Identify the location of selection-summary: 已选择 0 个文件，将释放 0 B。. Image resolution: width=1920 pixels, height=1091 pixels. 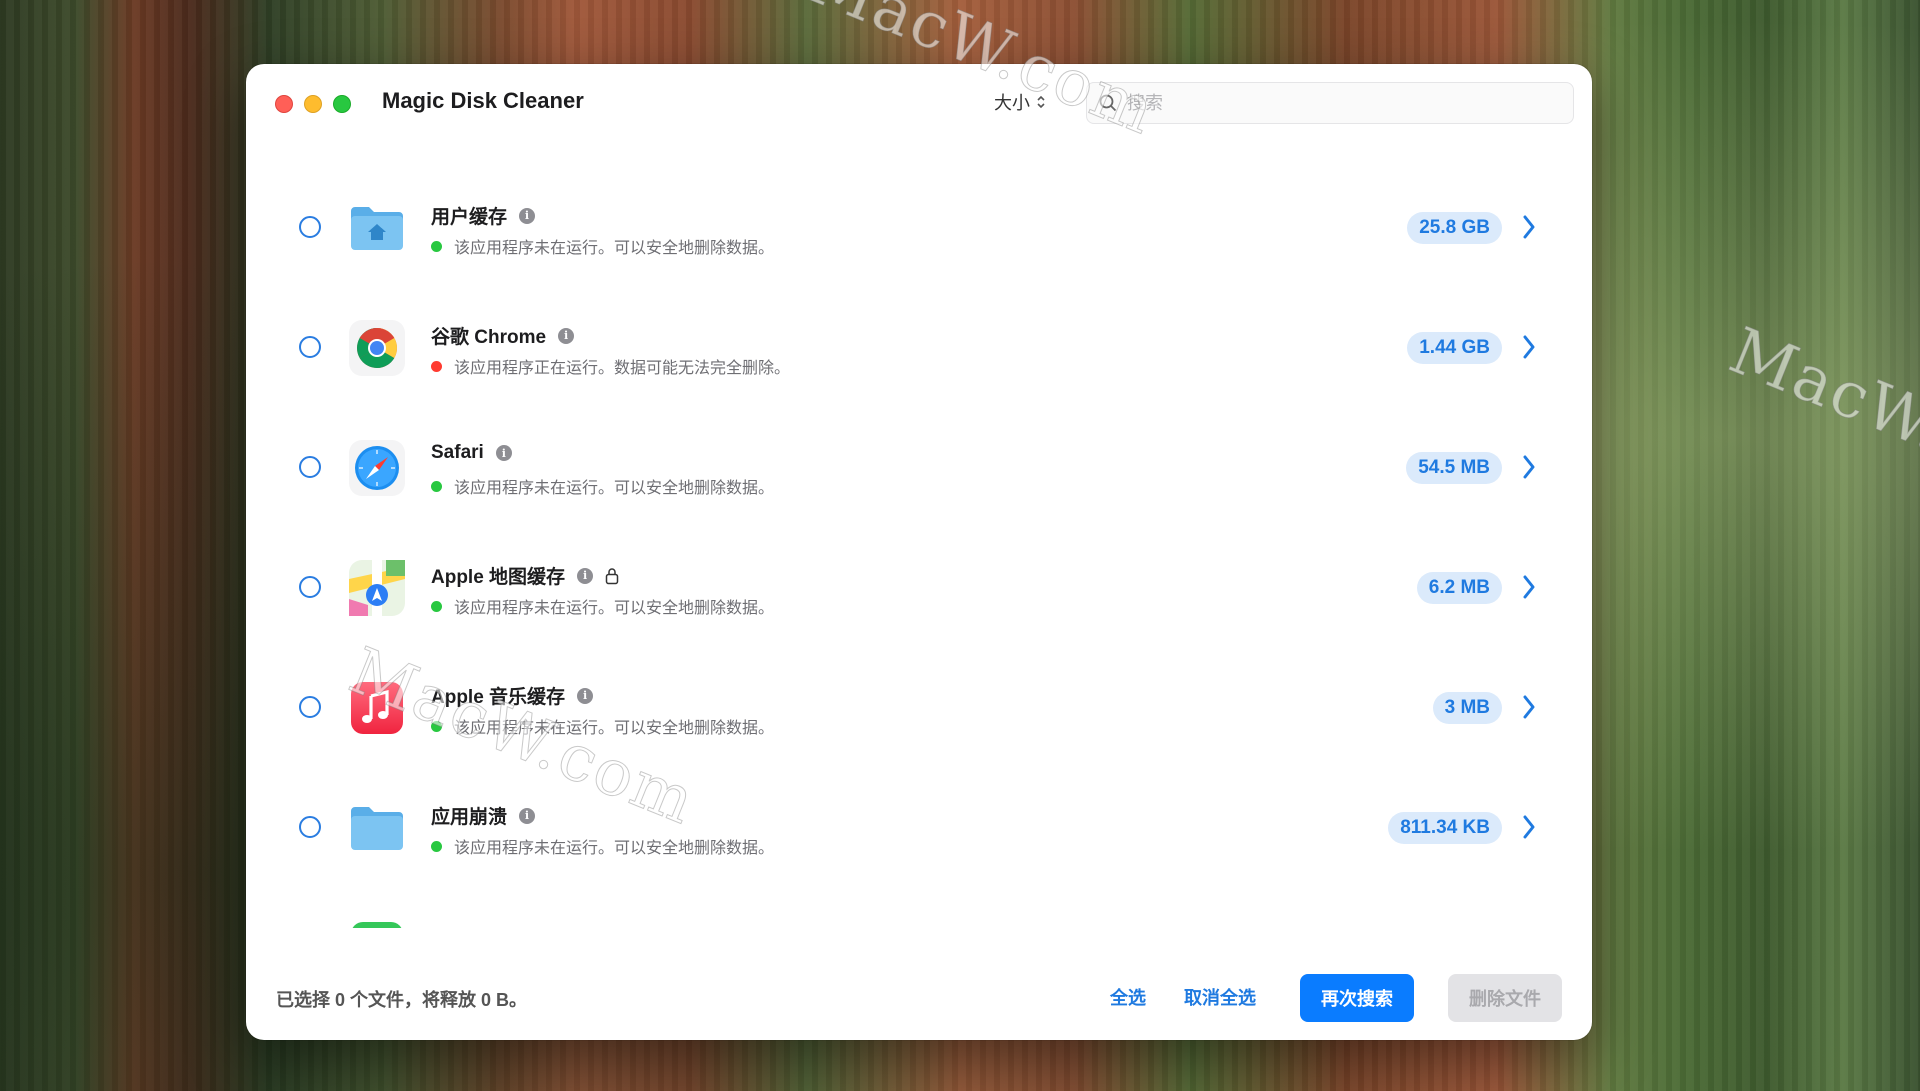
(402, 1000).